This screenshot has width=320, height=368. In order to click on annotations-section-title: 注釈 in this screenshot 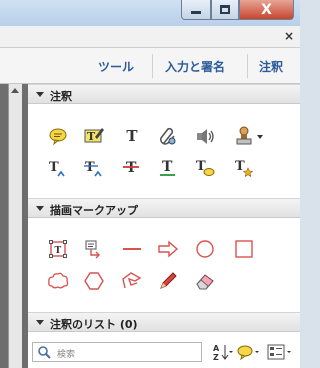, I will do `click(61, 96)`.